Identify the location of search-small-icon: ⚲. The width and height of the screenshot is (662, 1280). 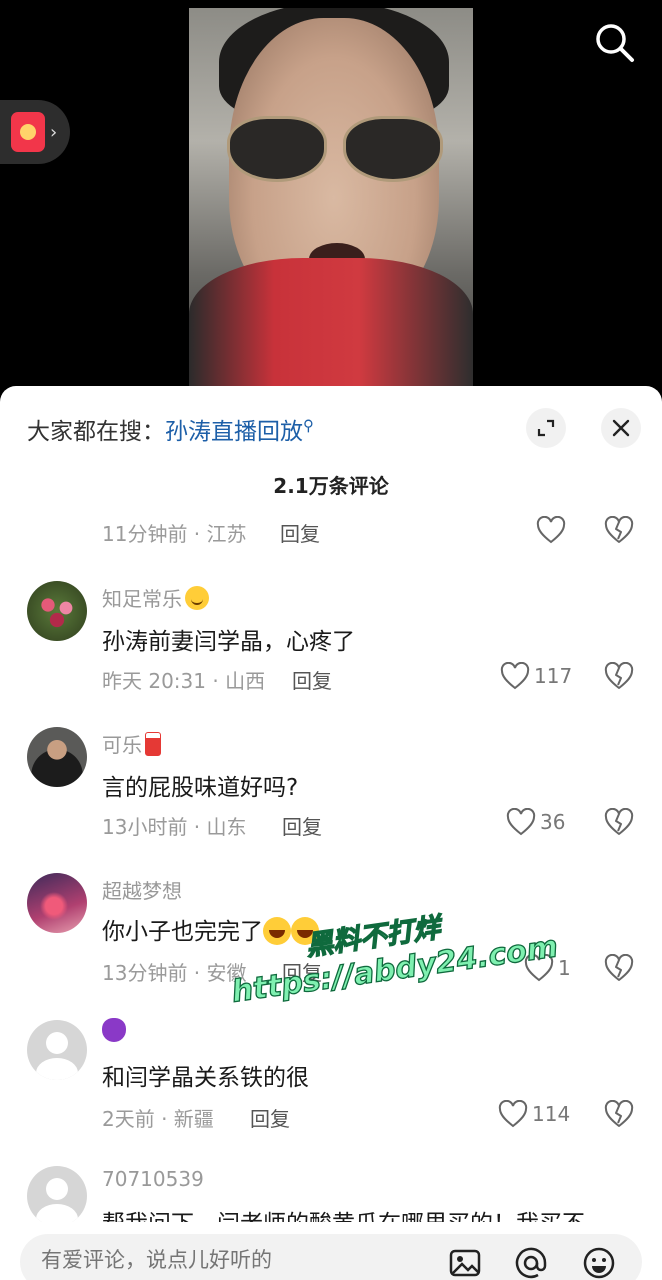
(308, 425).